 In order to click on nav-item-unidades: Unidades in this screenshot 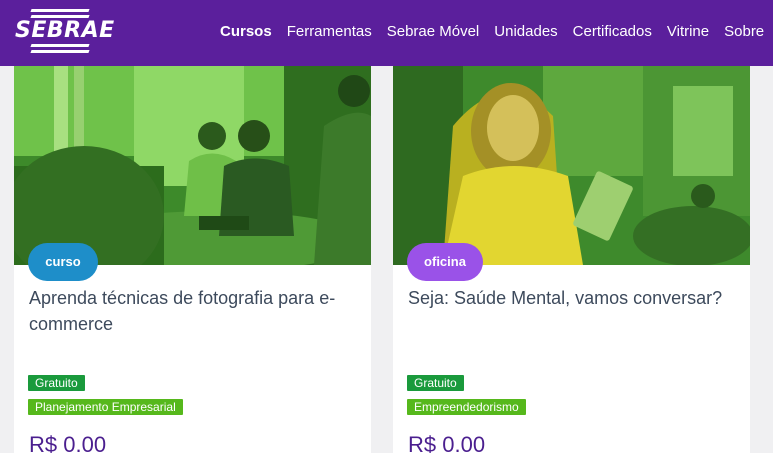, I will do `click(525, 32)`.